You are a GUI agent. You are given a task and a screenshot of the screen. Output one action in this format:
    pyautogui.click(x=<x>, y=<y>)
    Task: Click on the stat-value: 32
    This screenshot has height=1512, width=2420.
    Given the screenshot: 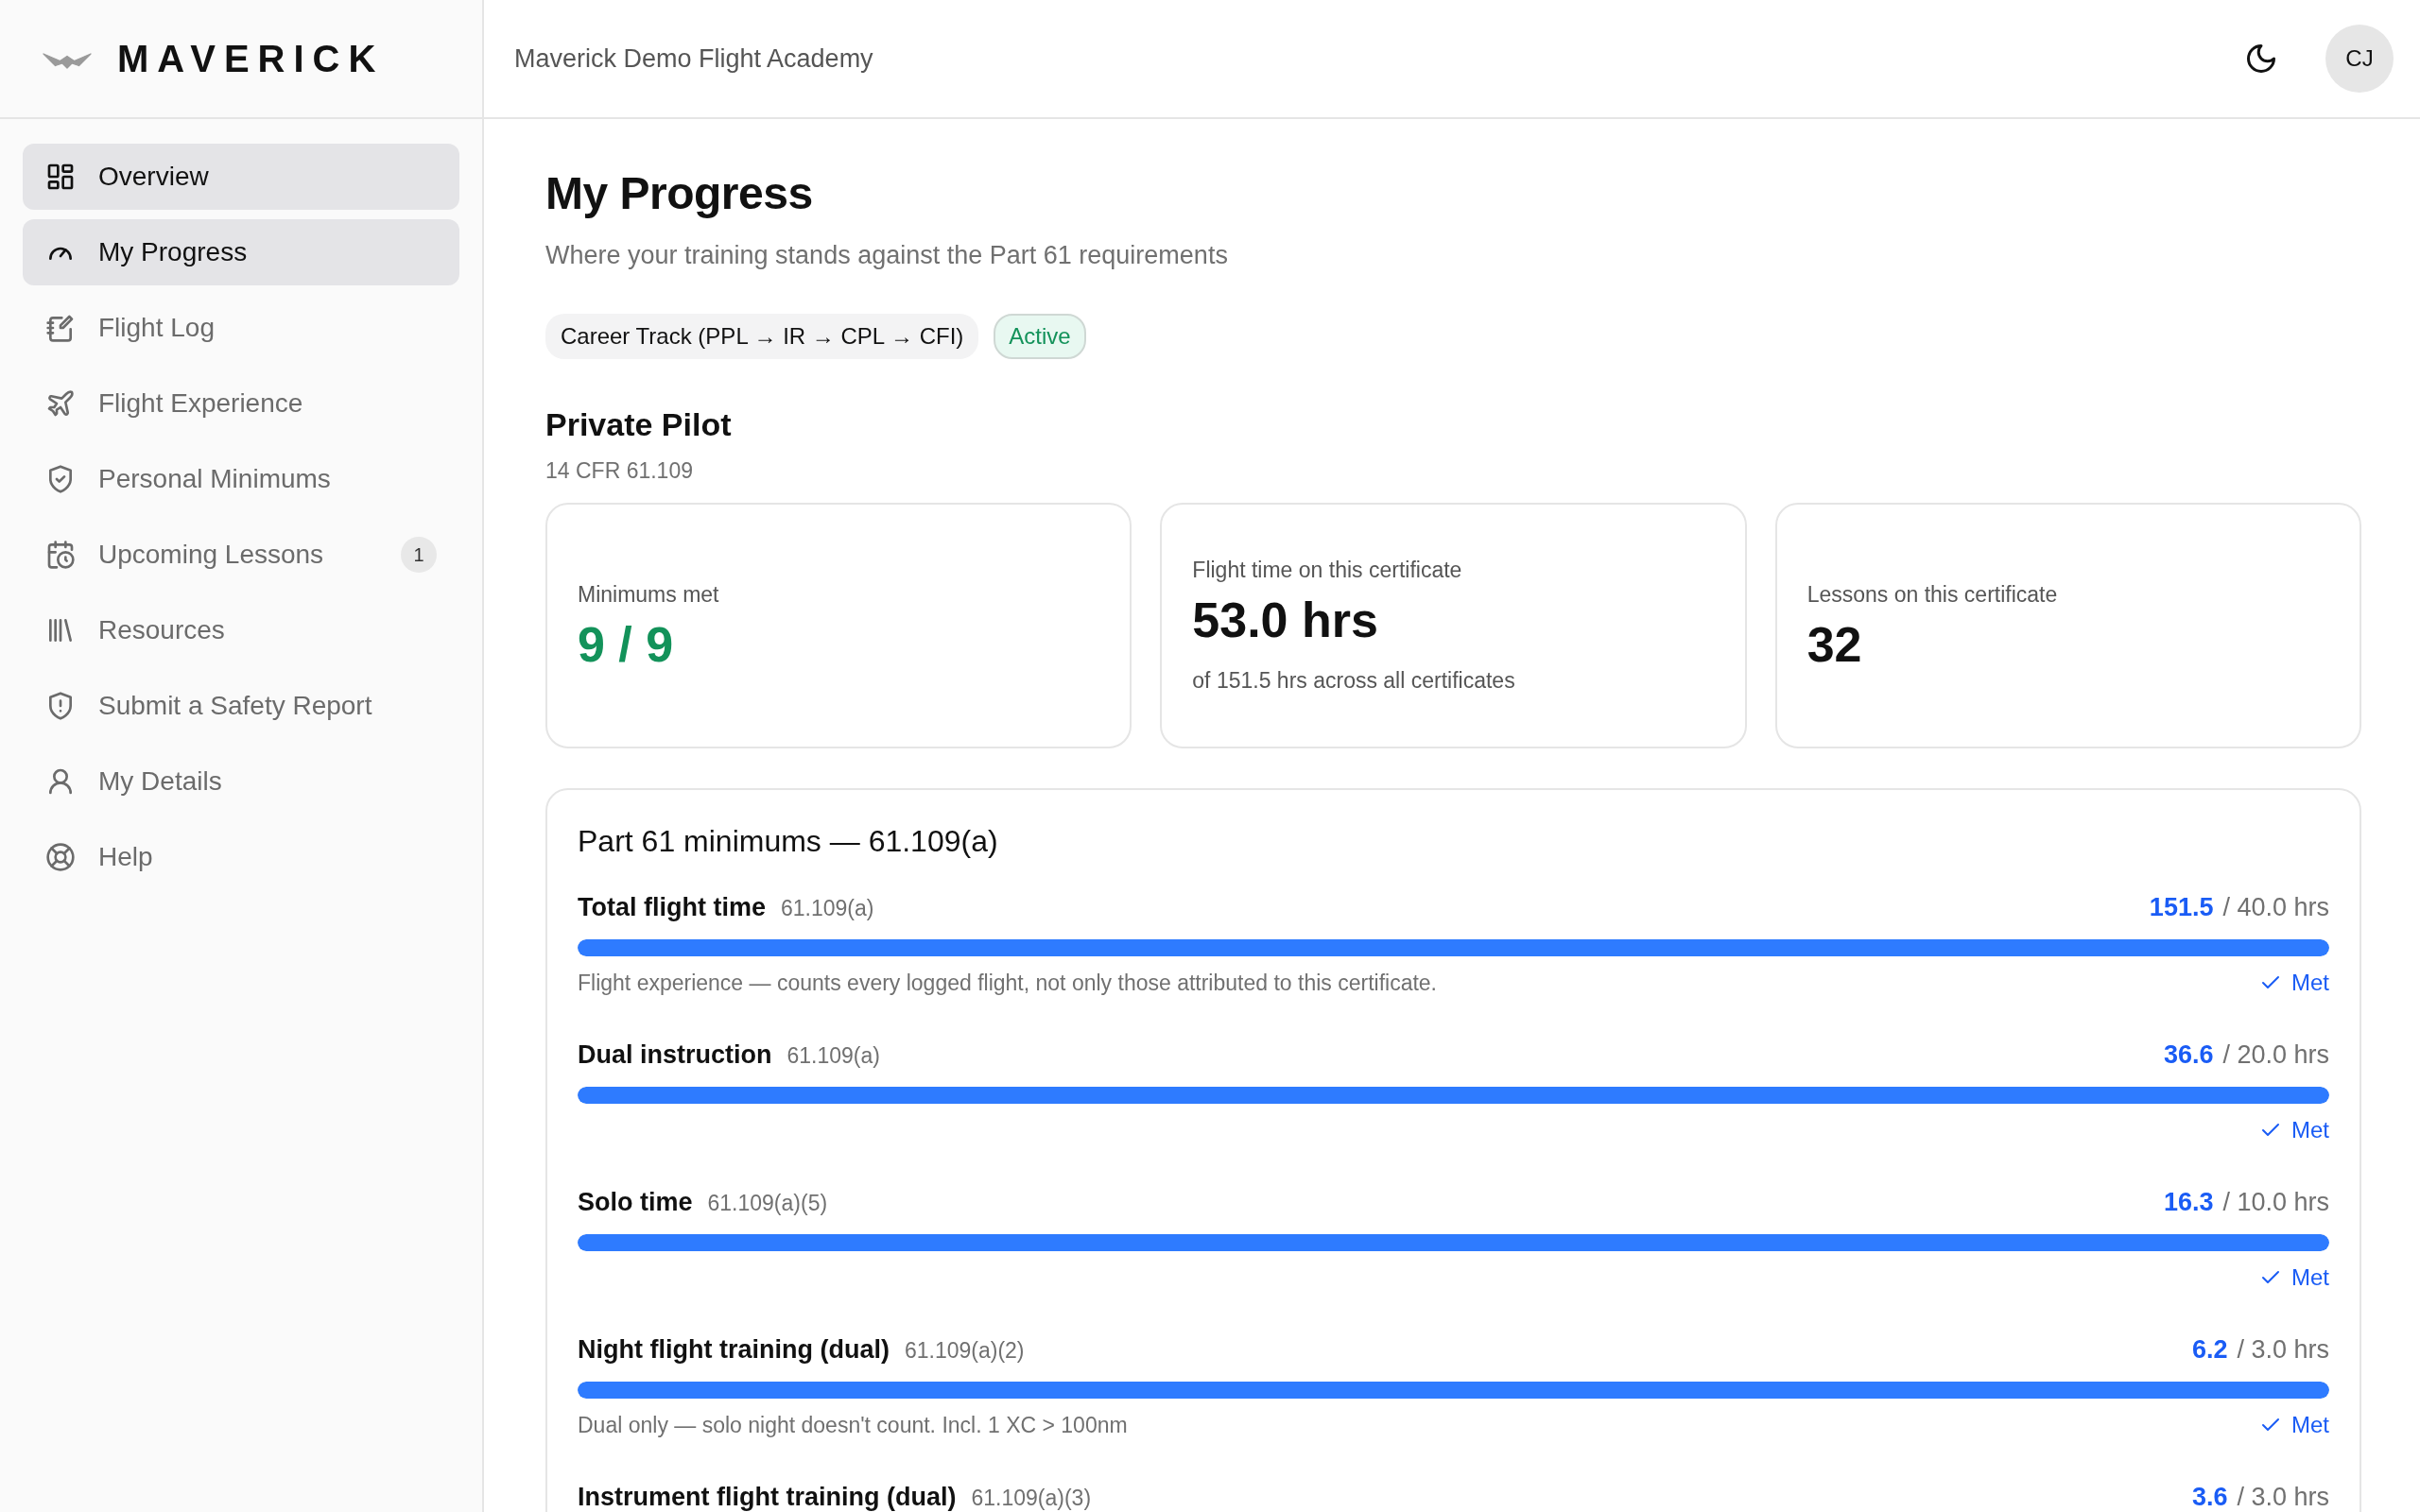 What is the action you would take?
    pyautogui.click(x=1834, y=645)
    